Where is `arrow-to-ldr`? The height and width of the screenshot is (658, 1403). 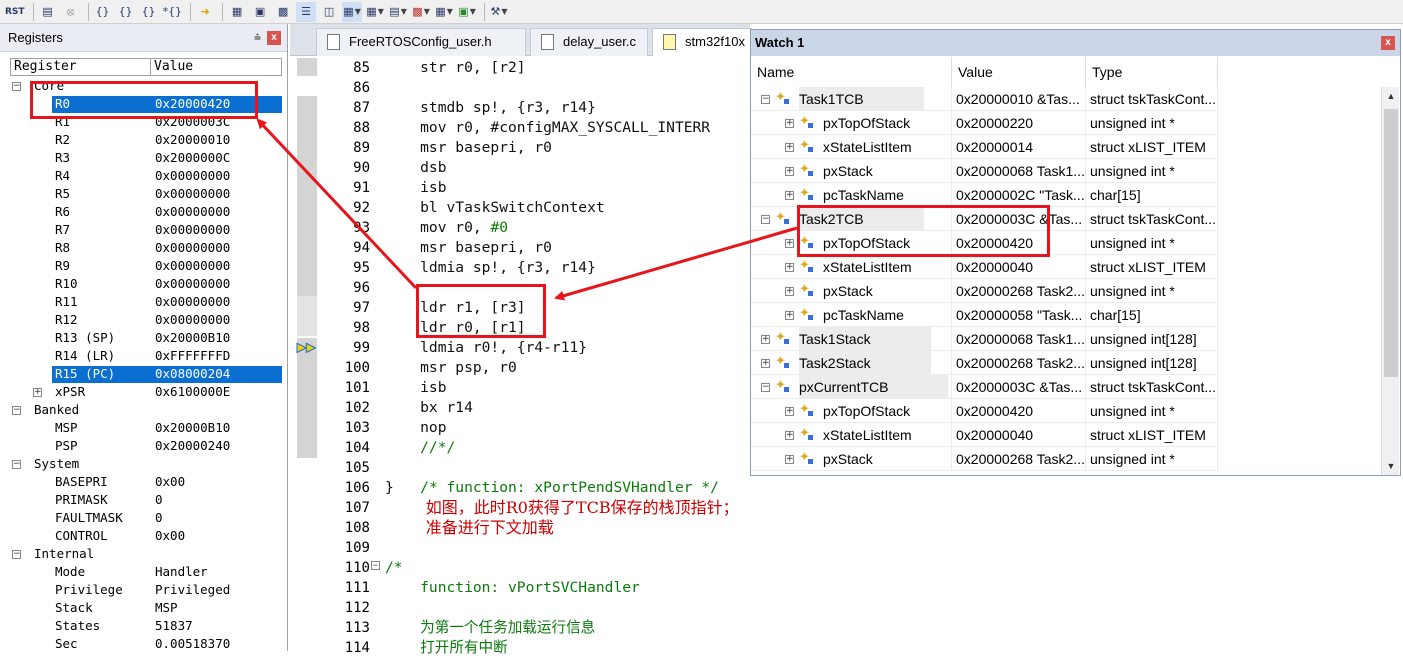 arrow-to-ldr is located at coordinates (676, 263).